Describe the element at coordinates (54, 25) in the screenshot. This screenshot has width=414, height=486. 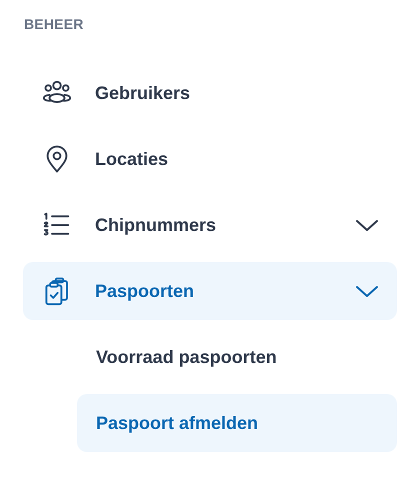
I see `section-title: BEHEER` at that location.